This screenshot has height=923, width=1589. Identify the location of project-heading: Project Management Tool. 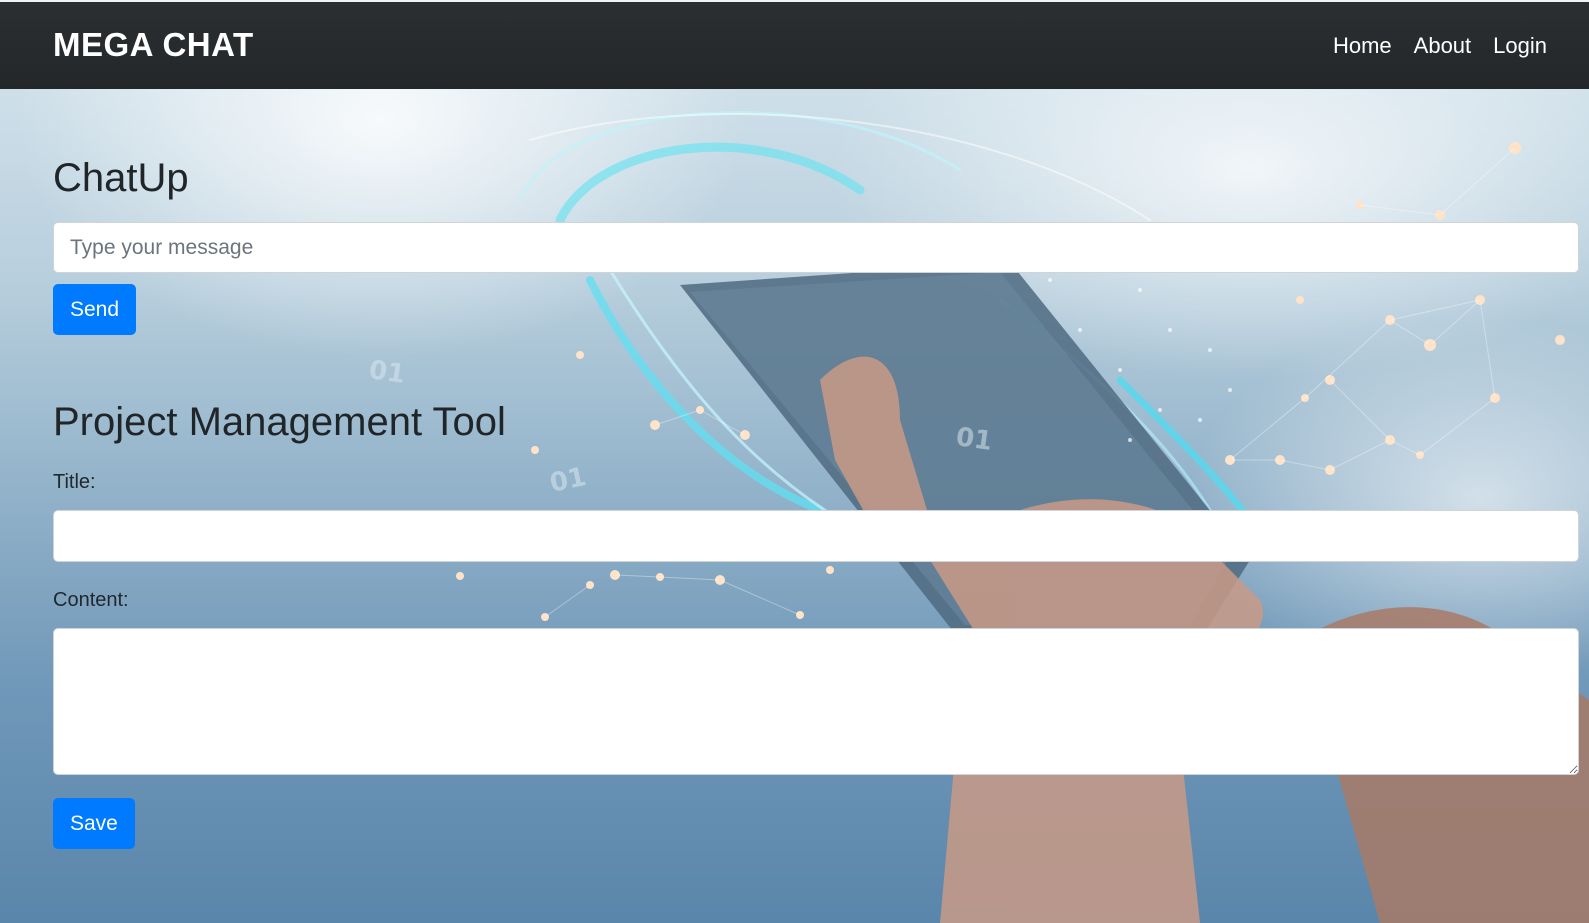
(279, 422).